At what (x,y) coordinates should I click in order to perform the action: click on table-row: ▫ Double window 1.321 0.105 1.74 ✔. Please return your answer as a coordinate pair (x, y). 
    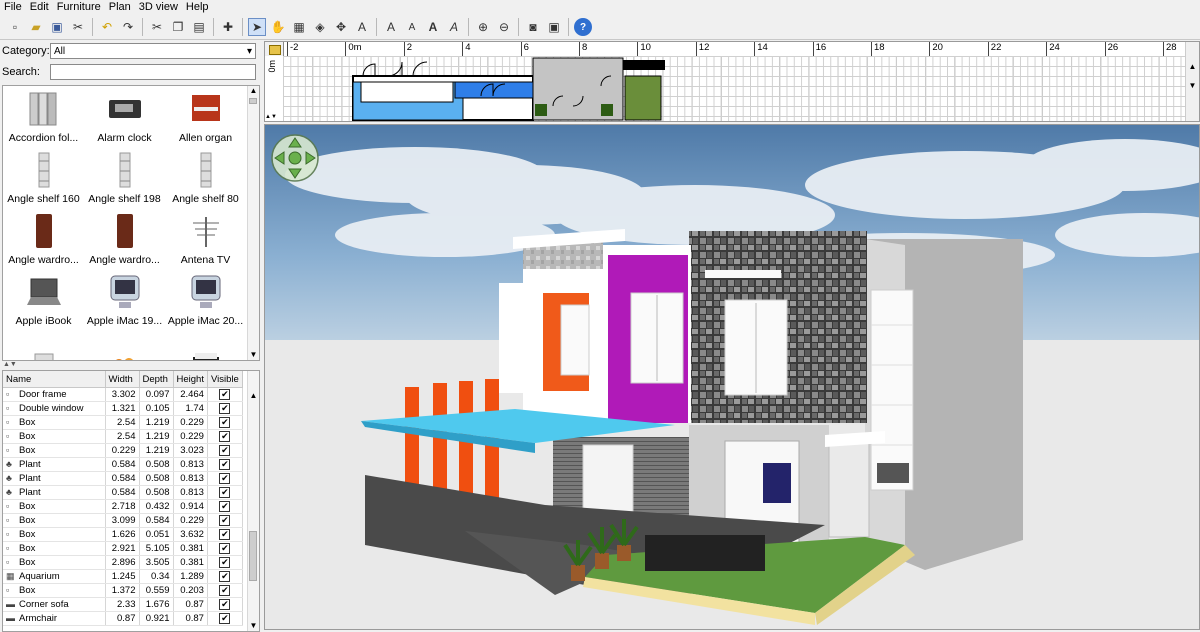
    Looking at the image, I should click on (123, 408).